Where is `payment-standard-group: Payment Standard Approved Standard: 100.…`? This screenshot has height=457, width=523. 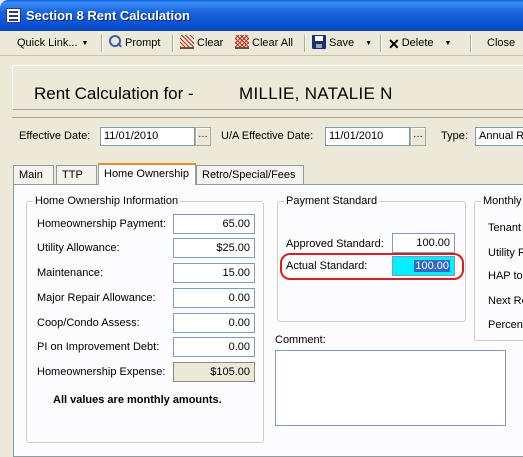 payment-standard-group: Payment Standard Approved Standard: 100.… is located at coordinates (371, 258).